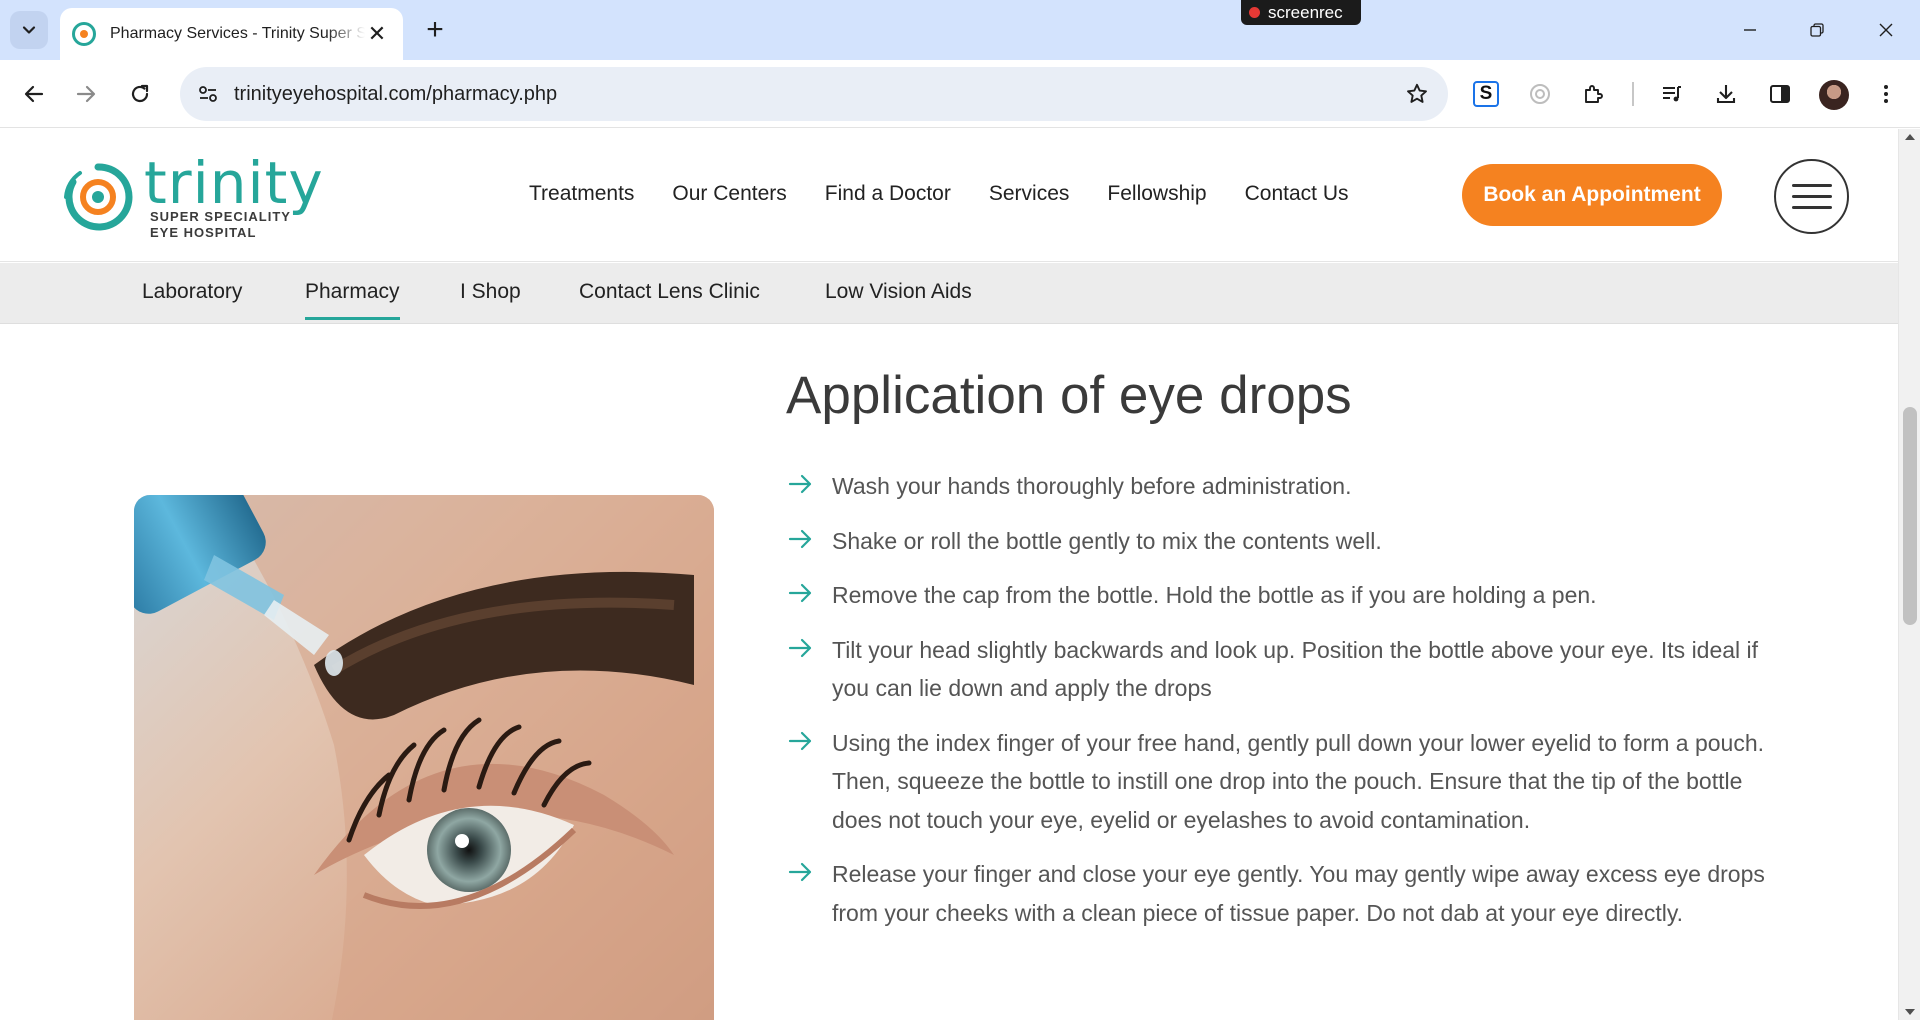  I want to click on bookmark-star-icon, so click(1417, 94).